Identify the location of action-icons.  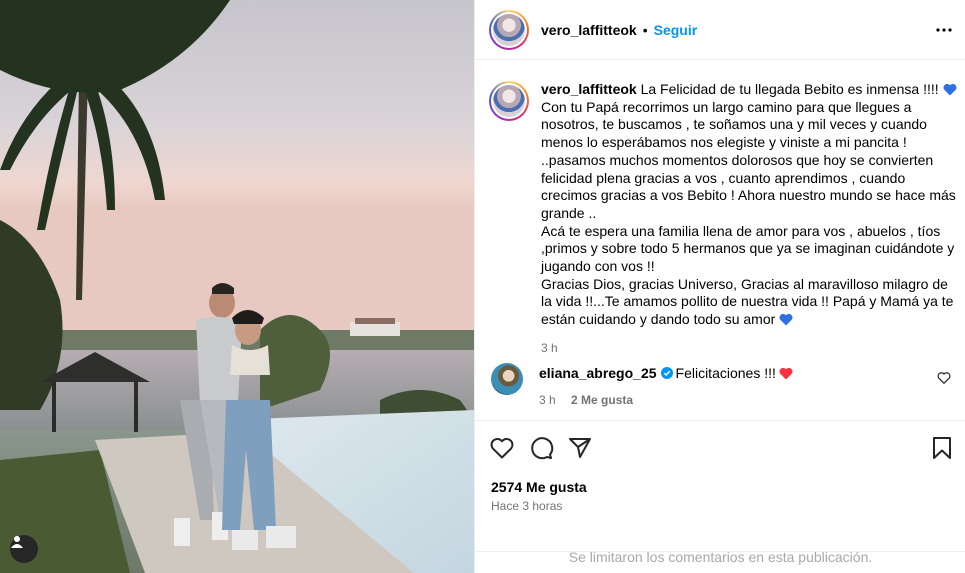
(722, 448).